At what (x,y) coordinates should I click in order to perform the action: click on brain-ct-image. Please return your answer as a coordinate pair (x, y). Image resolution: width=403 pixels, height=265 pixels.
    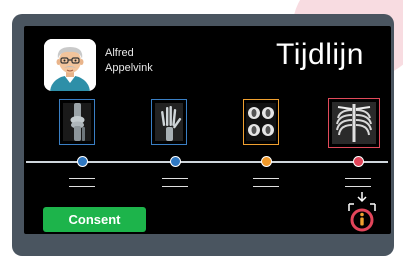
    Looking at the image, I should click on (261, 122).